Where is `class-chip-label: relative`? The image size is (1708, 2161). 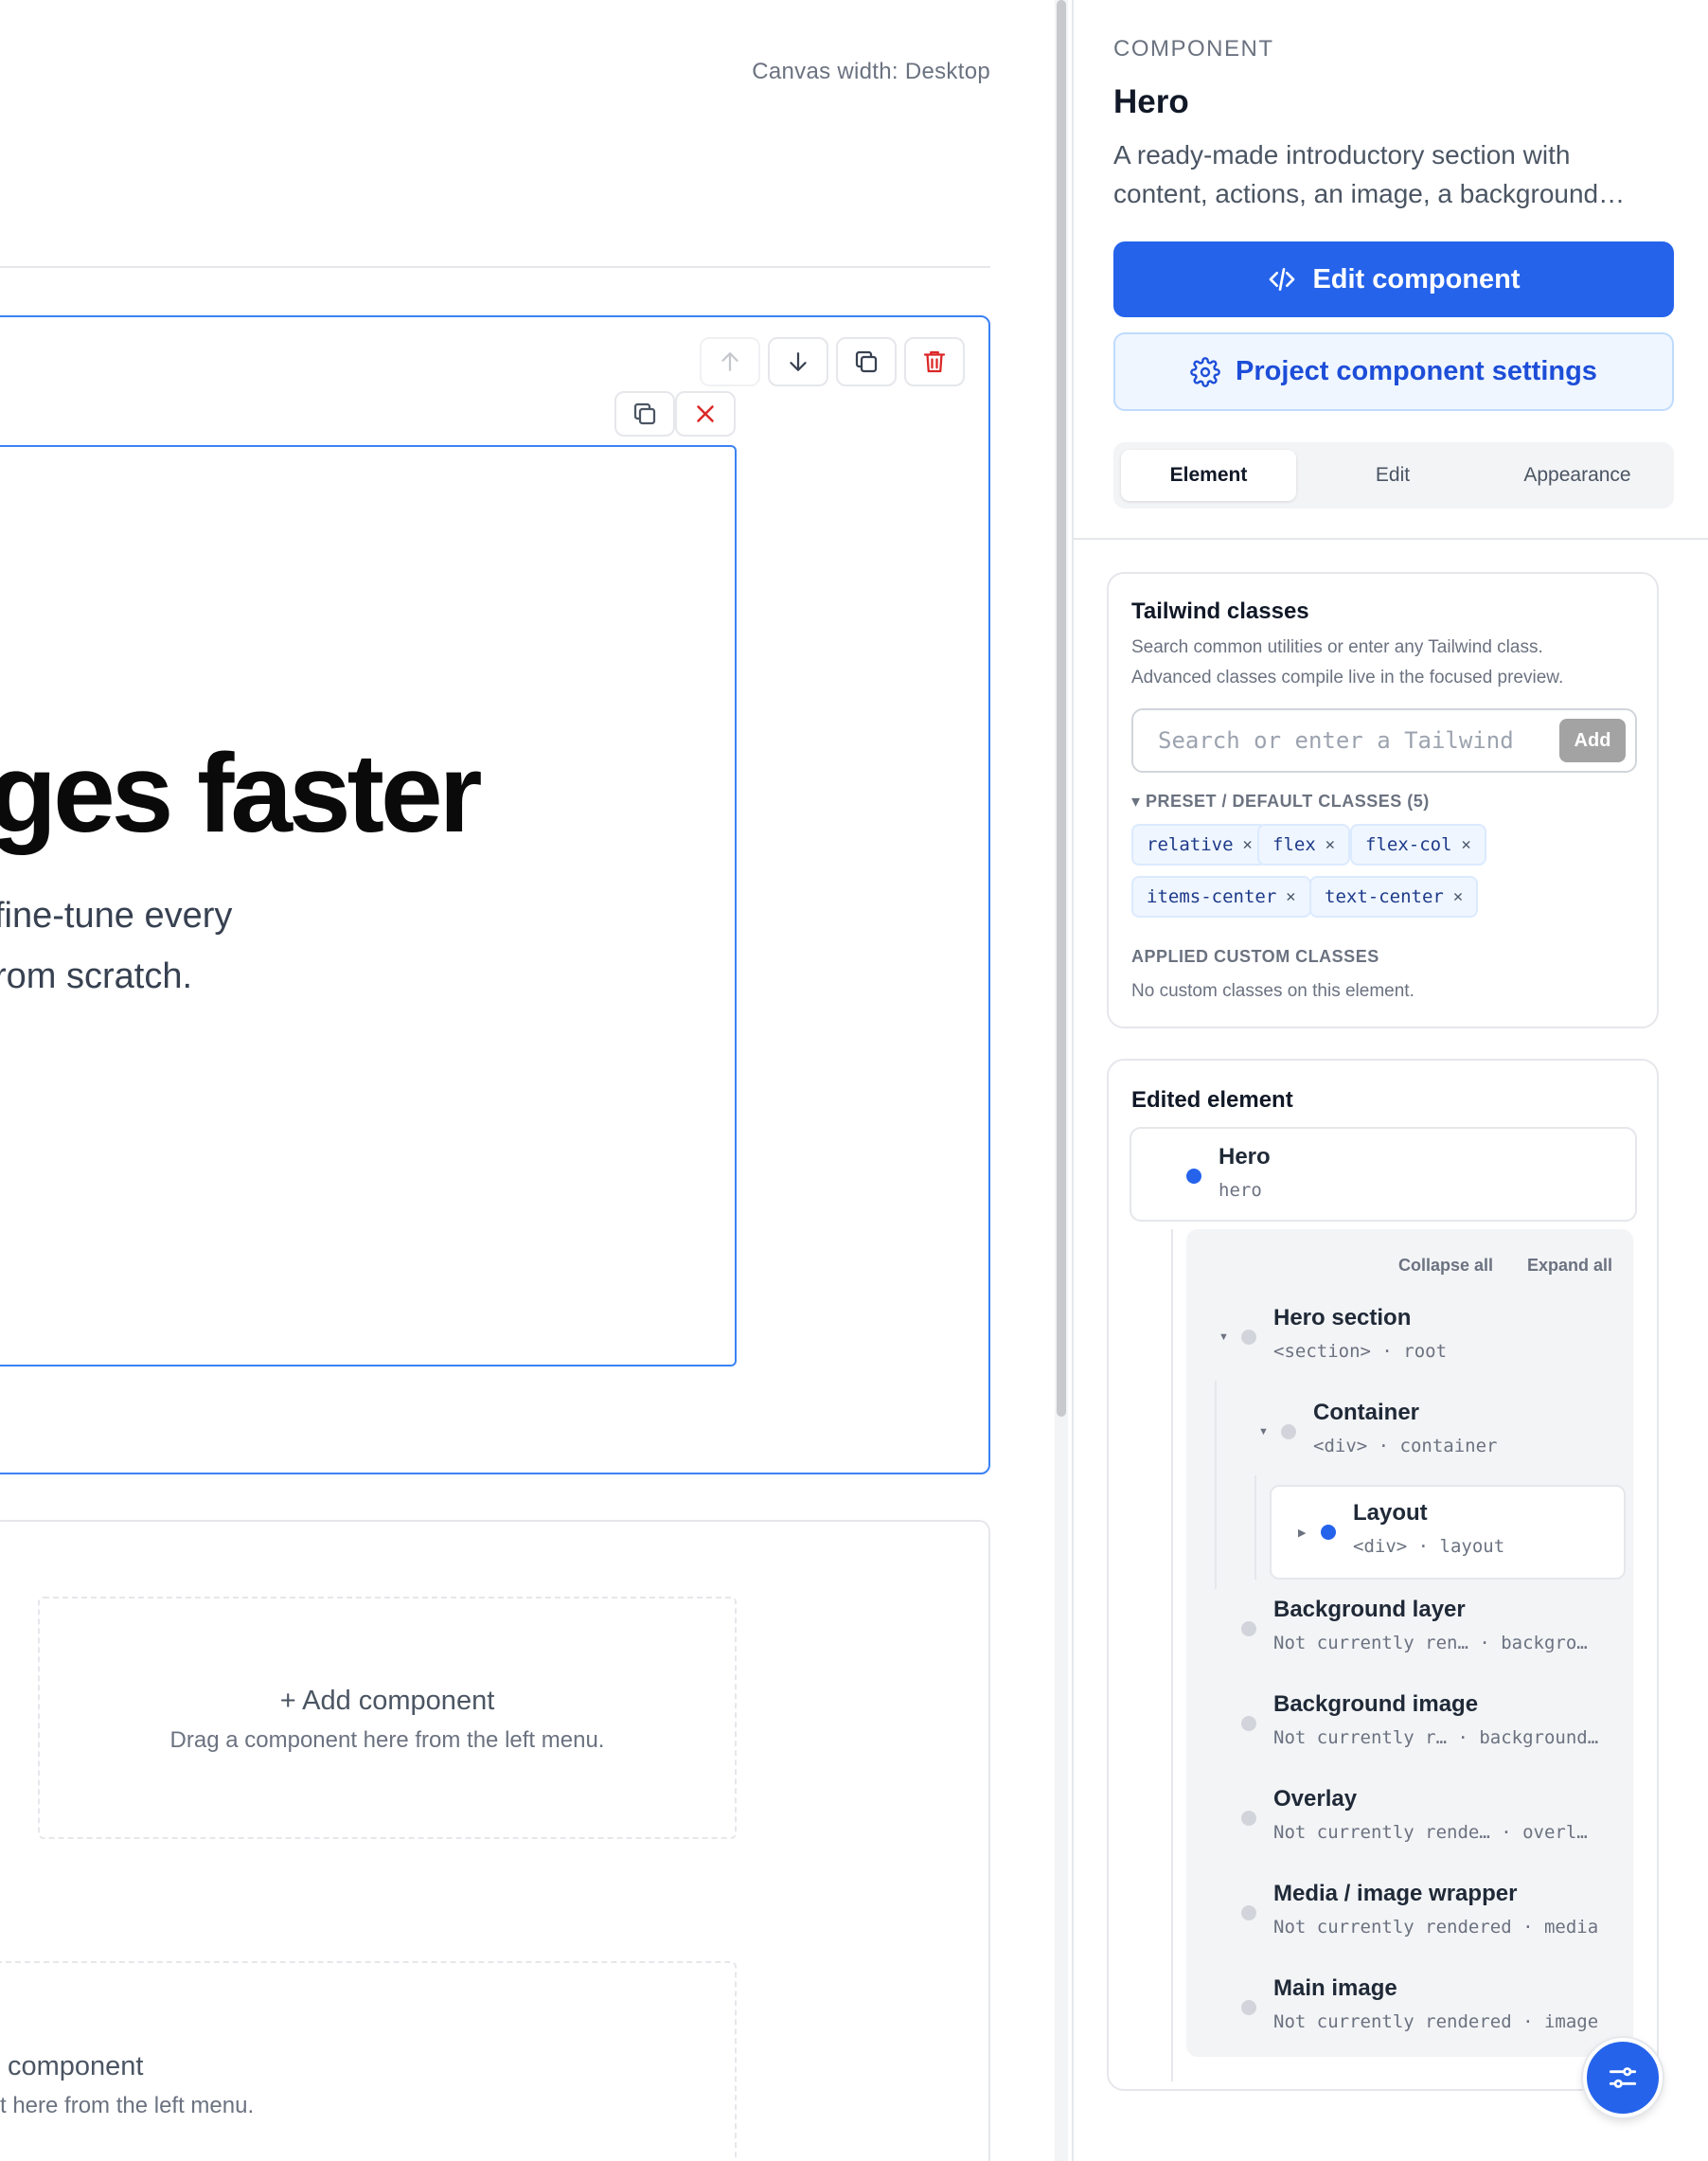
class-chip-label: relative is located at coordinates (1191, 844).